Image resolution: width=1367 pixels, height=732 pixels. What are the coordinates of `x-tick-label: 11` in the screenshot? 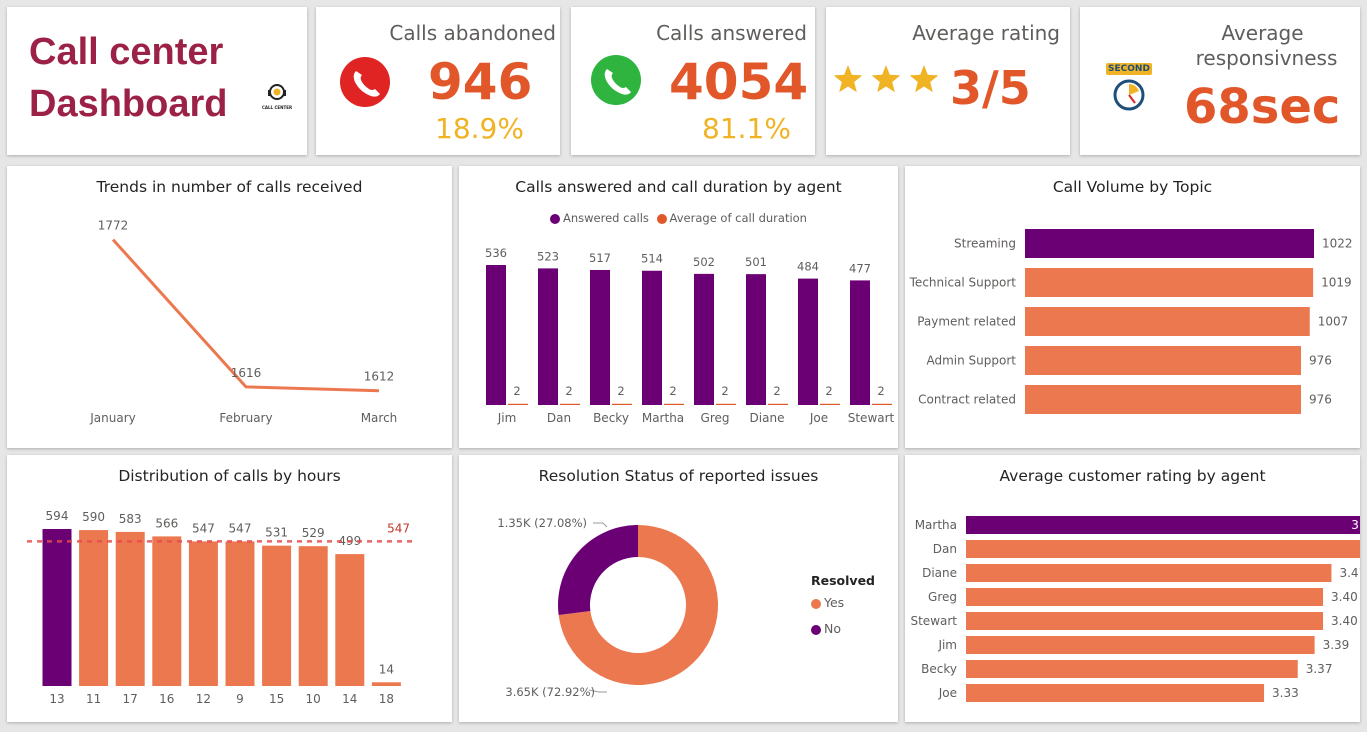 It's located at (93, 699).